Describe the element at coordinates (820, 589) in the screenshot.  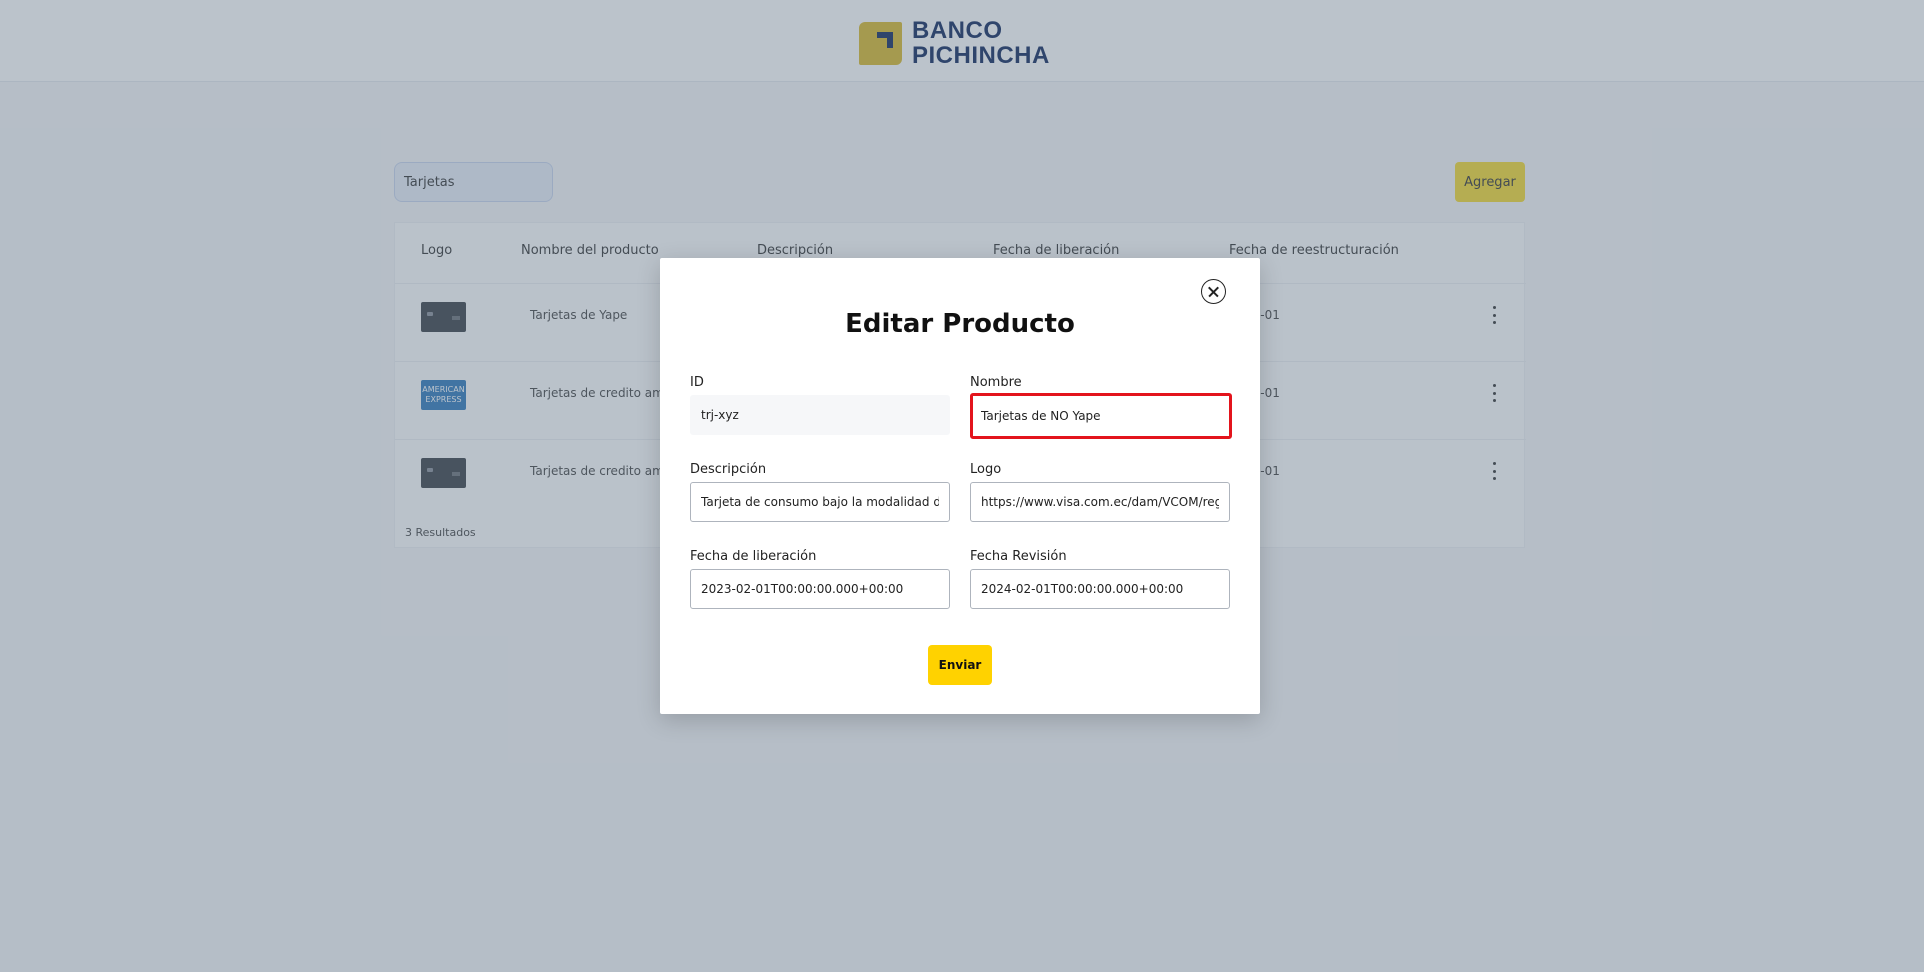
I see `fecha-liberacion-field` at that location.